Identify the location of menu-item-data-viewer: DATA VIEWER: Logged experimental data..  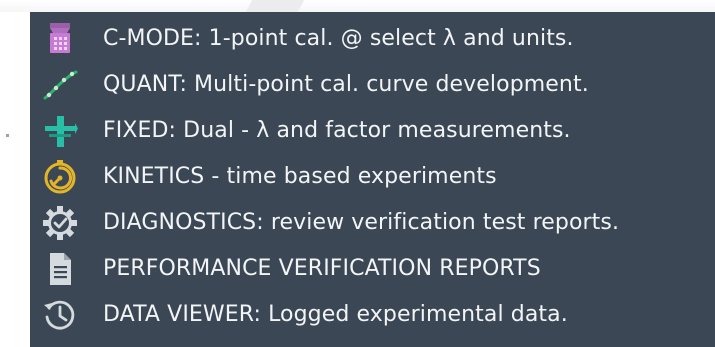
(372, 315).